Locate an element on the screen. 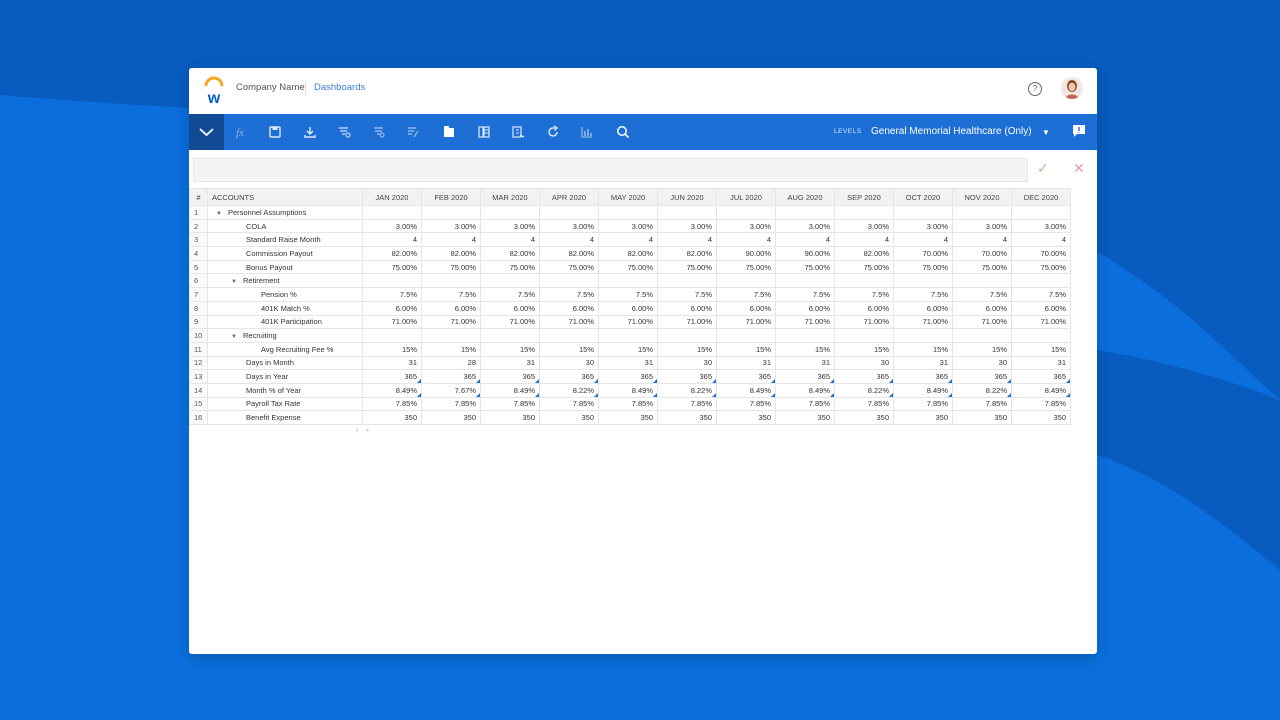 This screenshot has height=720, width=1280. scroll-left-icon: ‹ is located at coordinates (716, 429).